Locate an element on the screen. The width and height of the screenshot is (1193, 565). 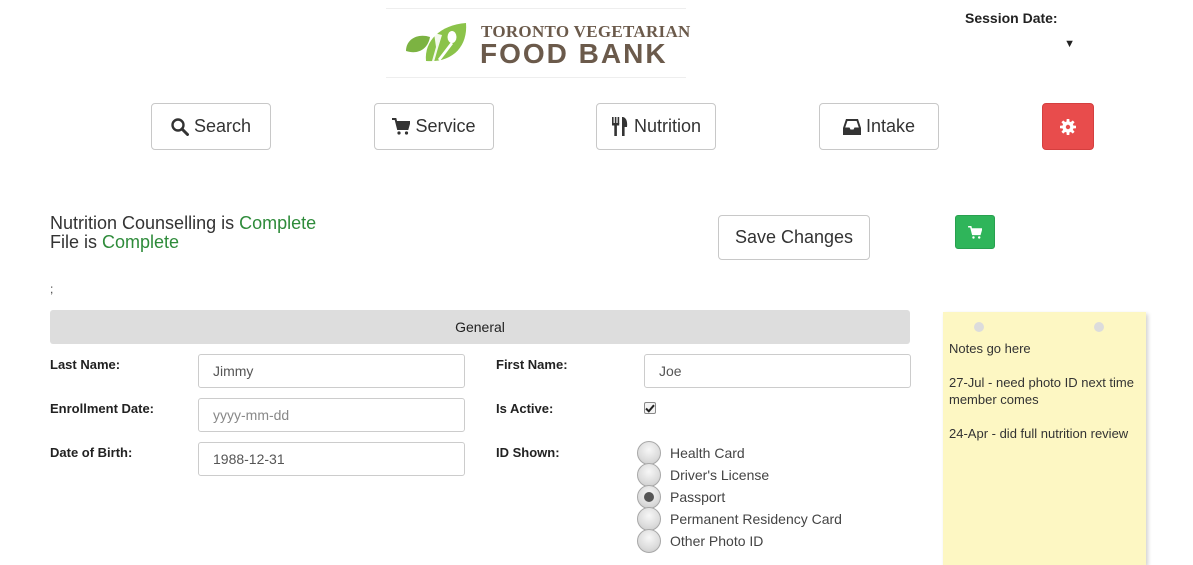
counselling-status-prefix: Nutrition Counselling is is located at coordinates (145, 223).